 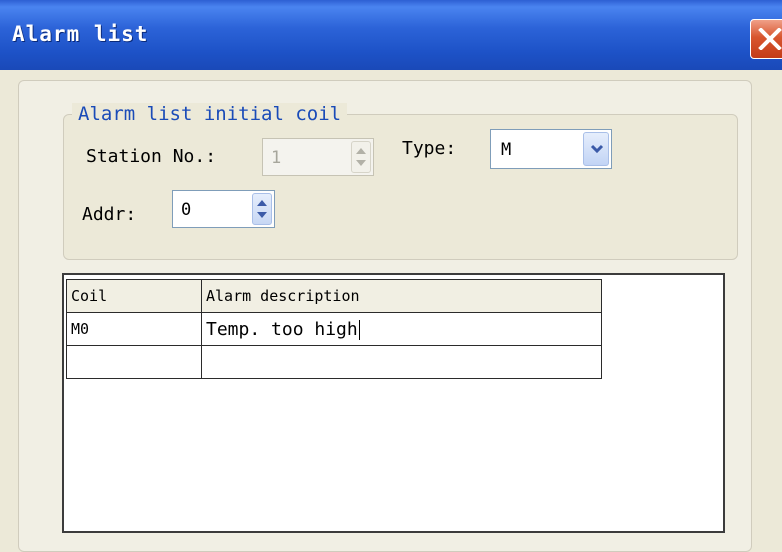 What do you see at coordinates (134, 296) in the screenshot?
I see `header-coil: Coil` at bounding box center [134, 296].